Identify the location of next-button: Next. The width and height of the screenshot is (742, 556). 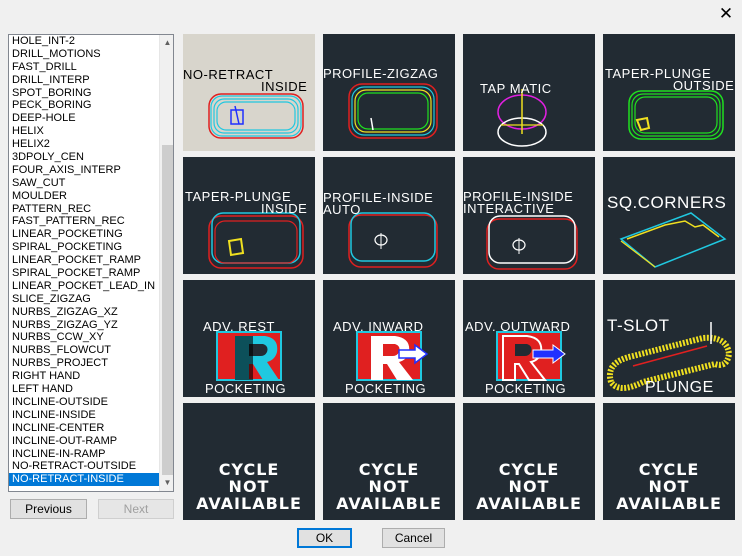
(136, 509).